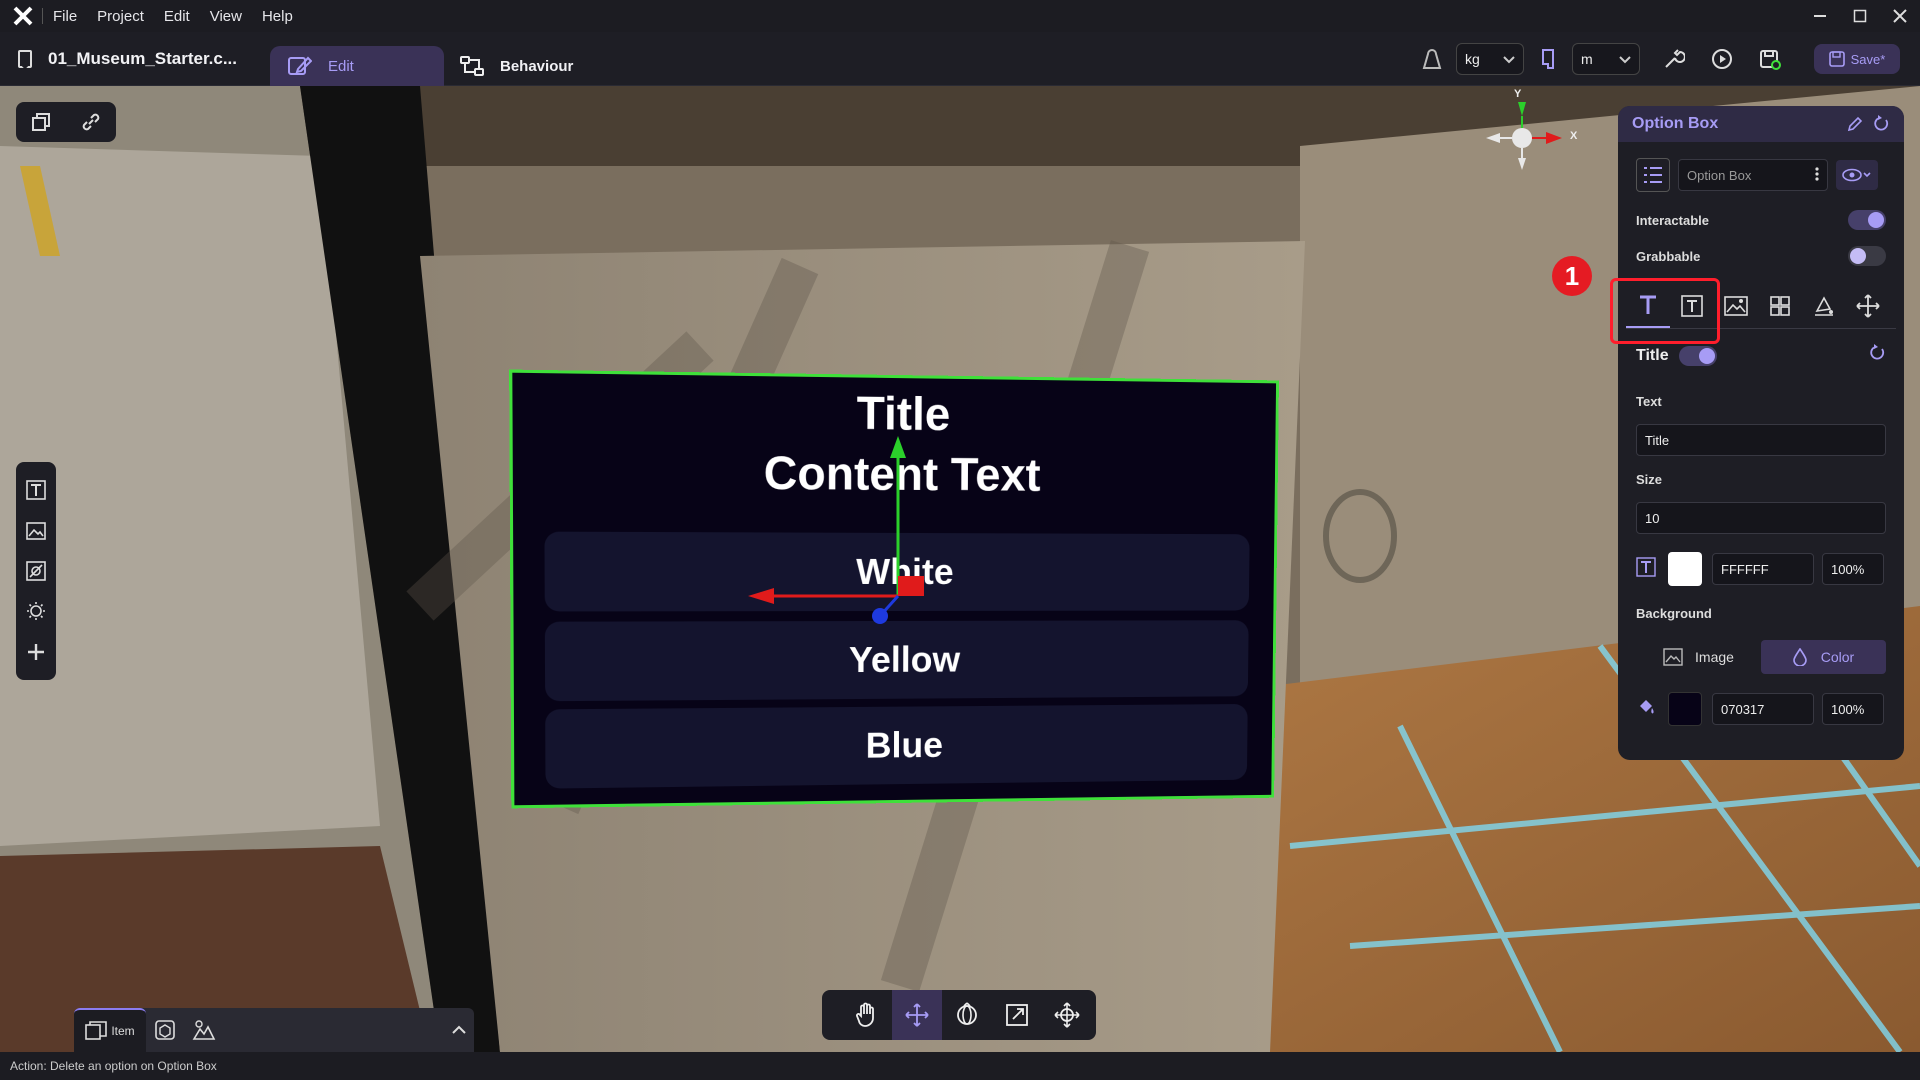 This screenshot has height=1080, width=1920. I want to click on text-color-opacity-input: 100%, so click(1853, 569).